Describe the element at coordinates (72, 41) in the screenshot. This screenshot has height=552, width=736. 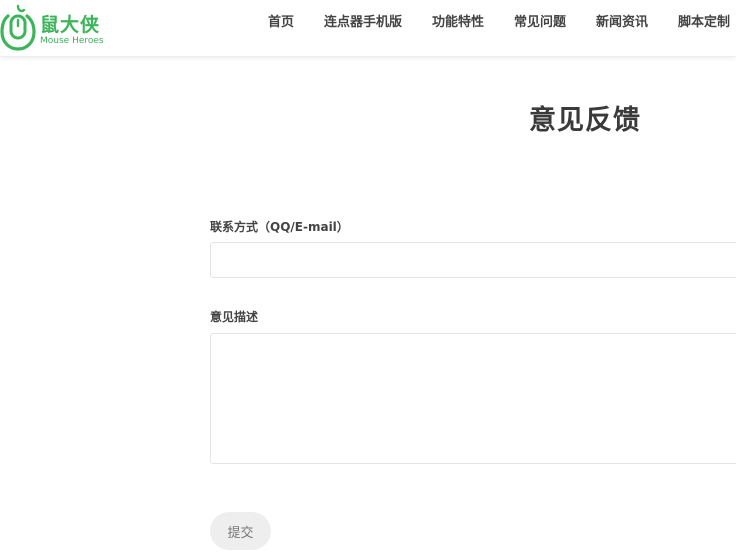
I see `logo-subtitle: Mouse Heroes` at that location.